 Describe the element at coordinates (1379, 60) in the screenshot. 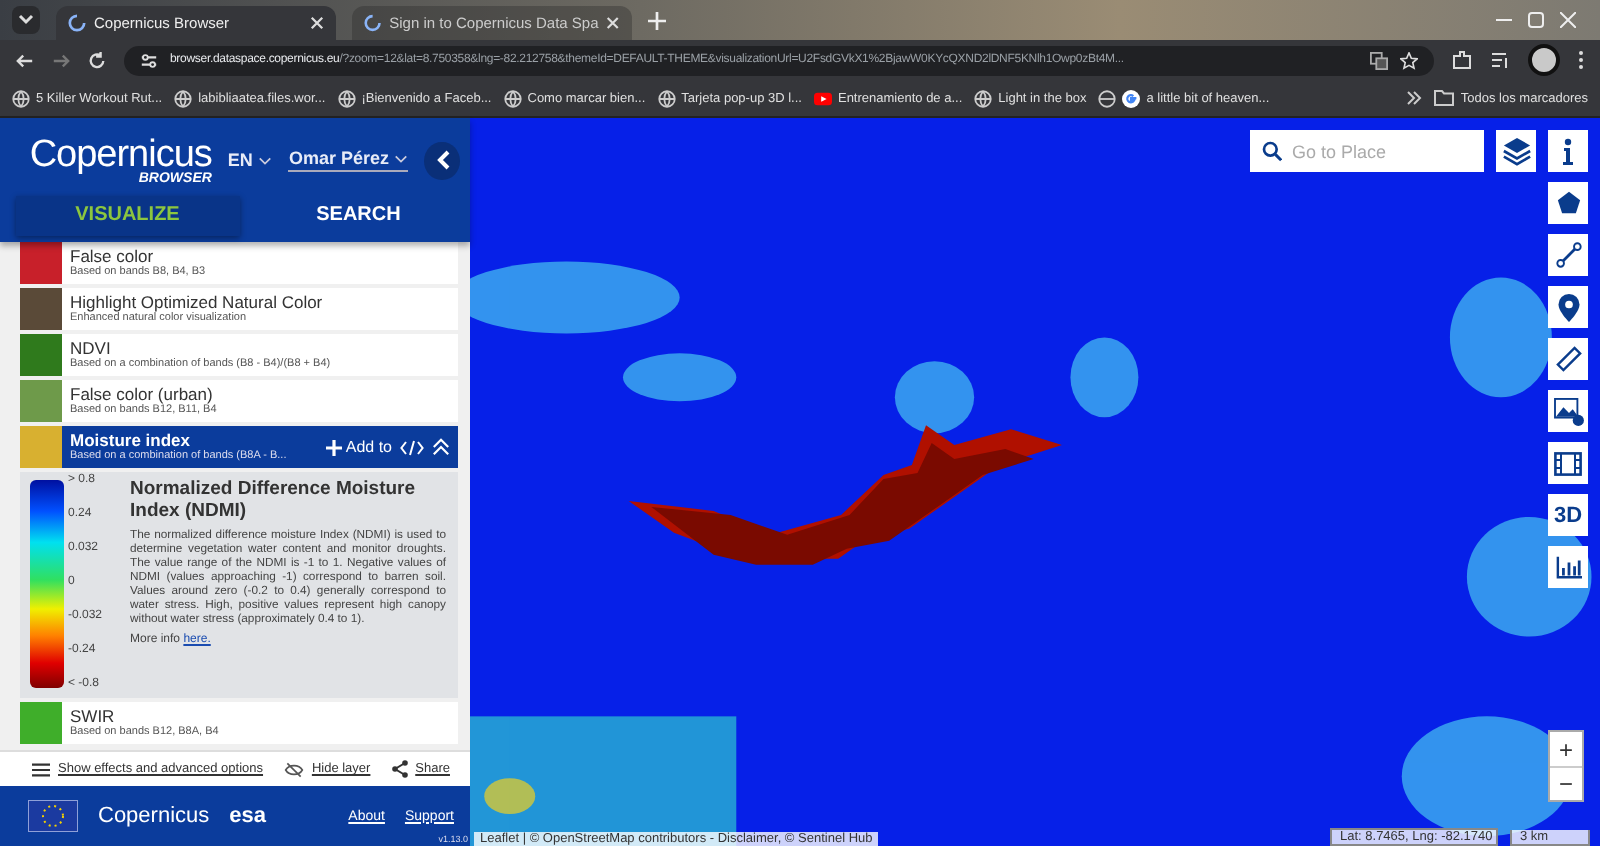

I see `translate-icon` at that location.